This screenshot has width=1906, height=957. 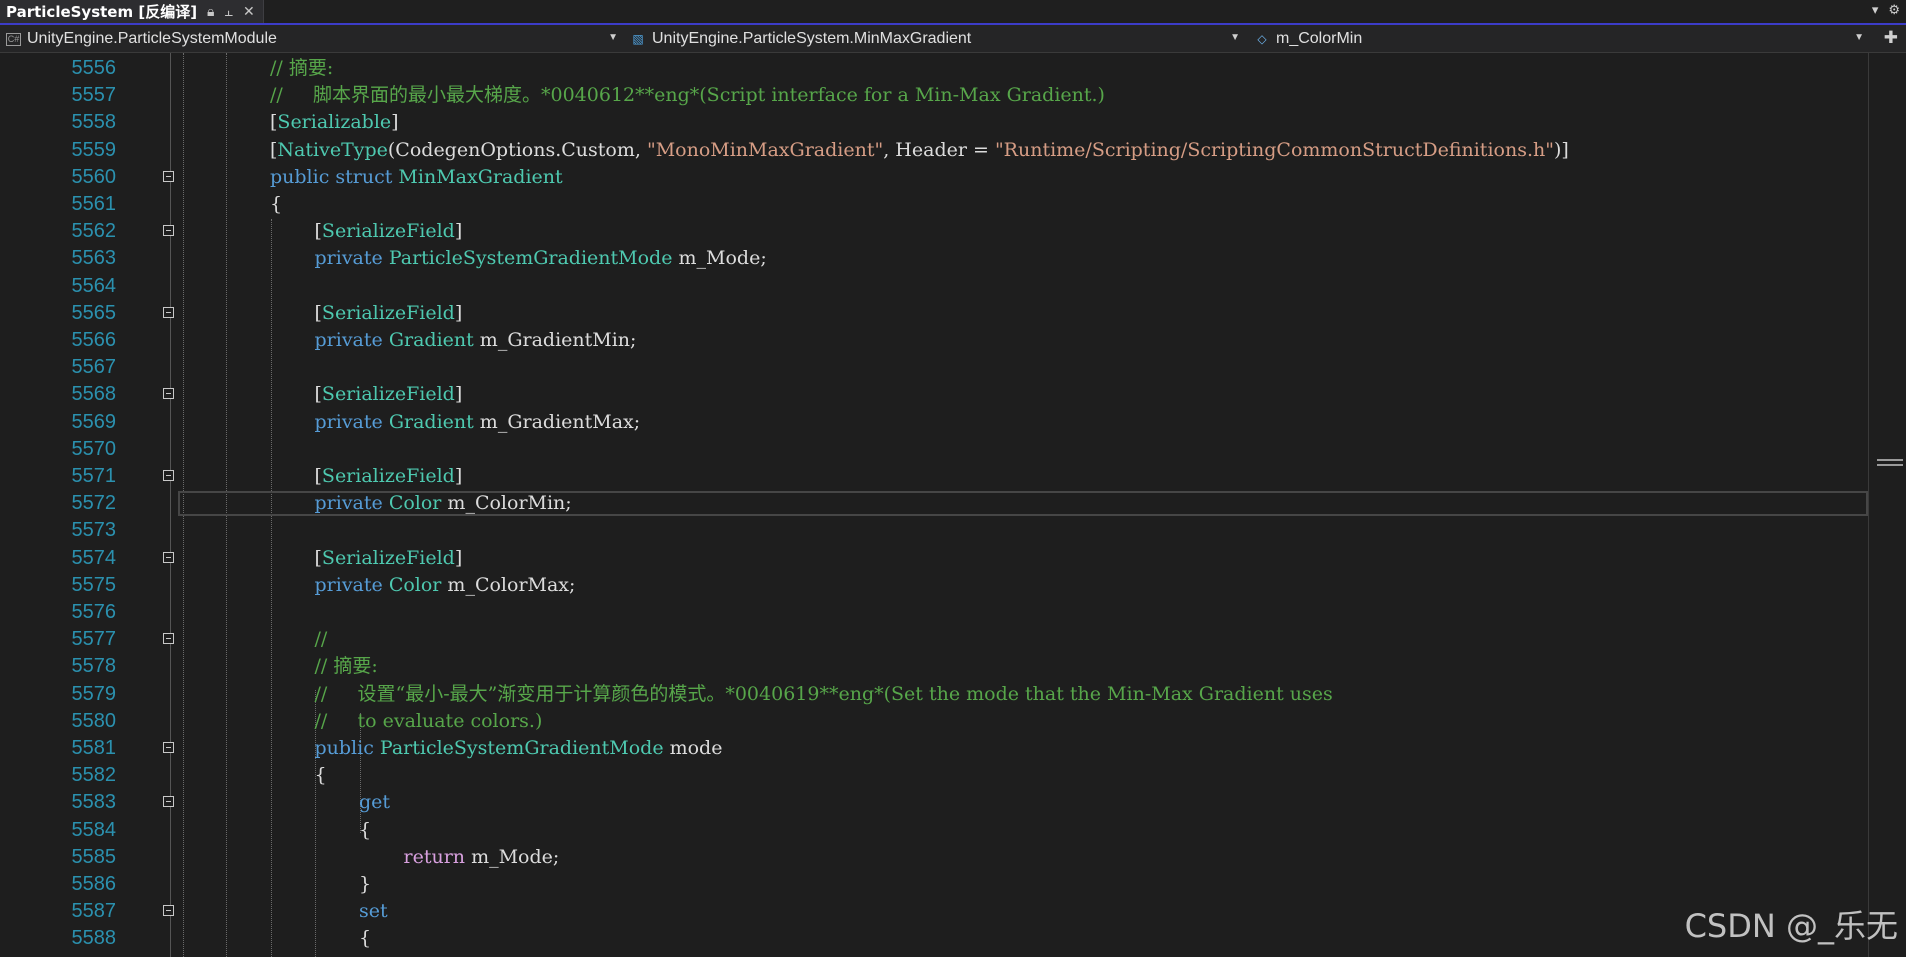 What do you see at coordinates (933, 802) in the screenshot?
I see `code-line: 5583 get` at bounding box center [933, 802].